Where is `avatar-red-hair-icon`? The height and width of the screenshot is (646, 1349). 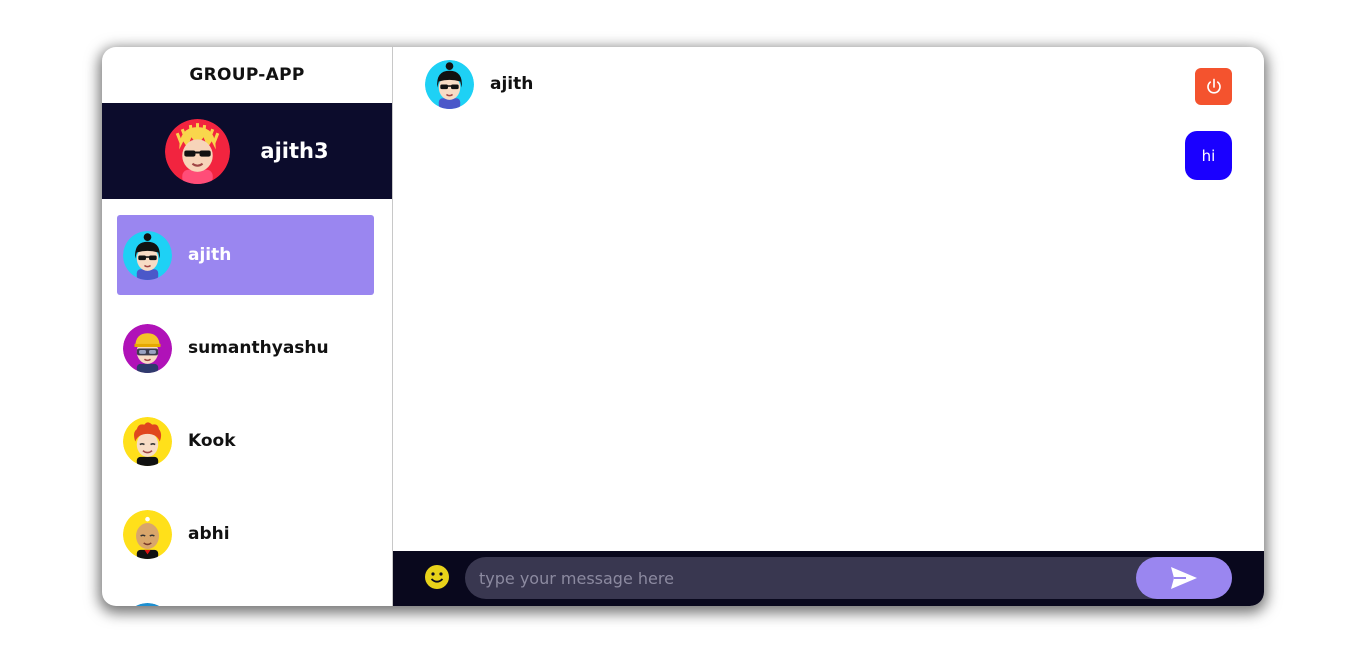
avatar-red-hair-icon is located at coordinates (147, 441).